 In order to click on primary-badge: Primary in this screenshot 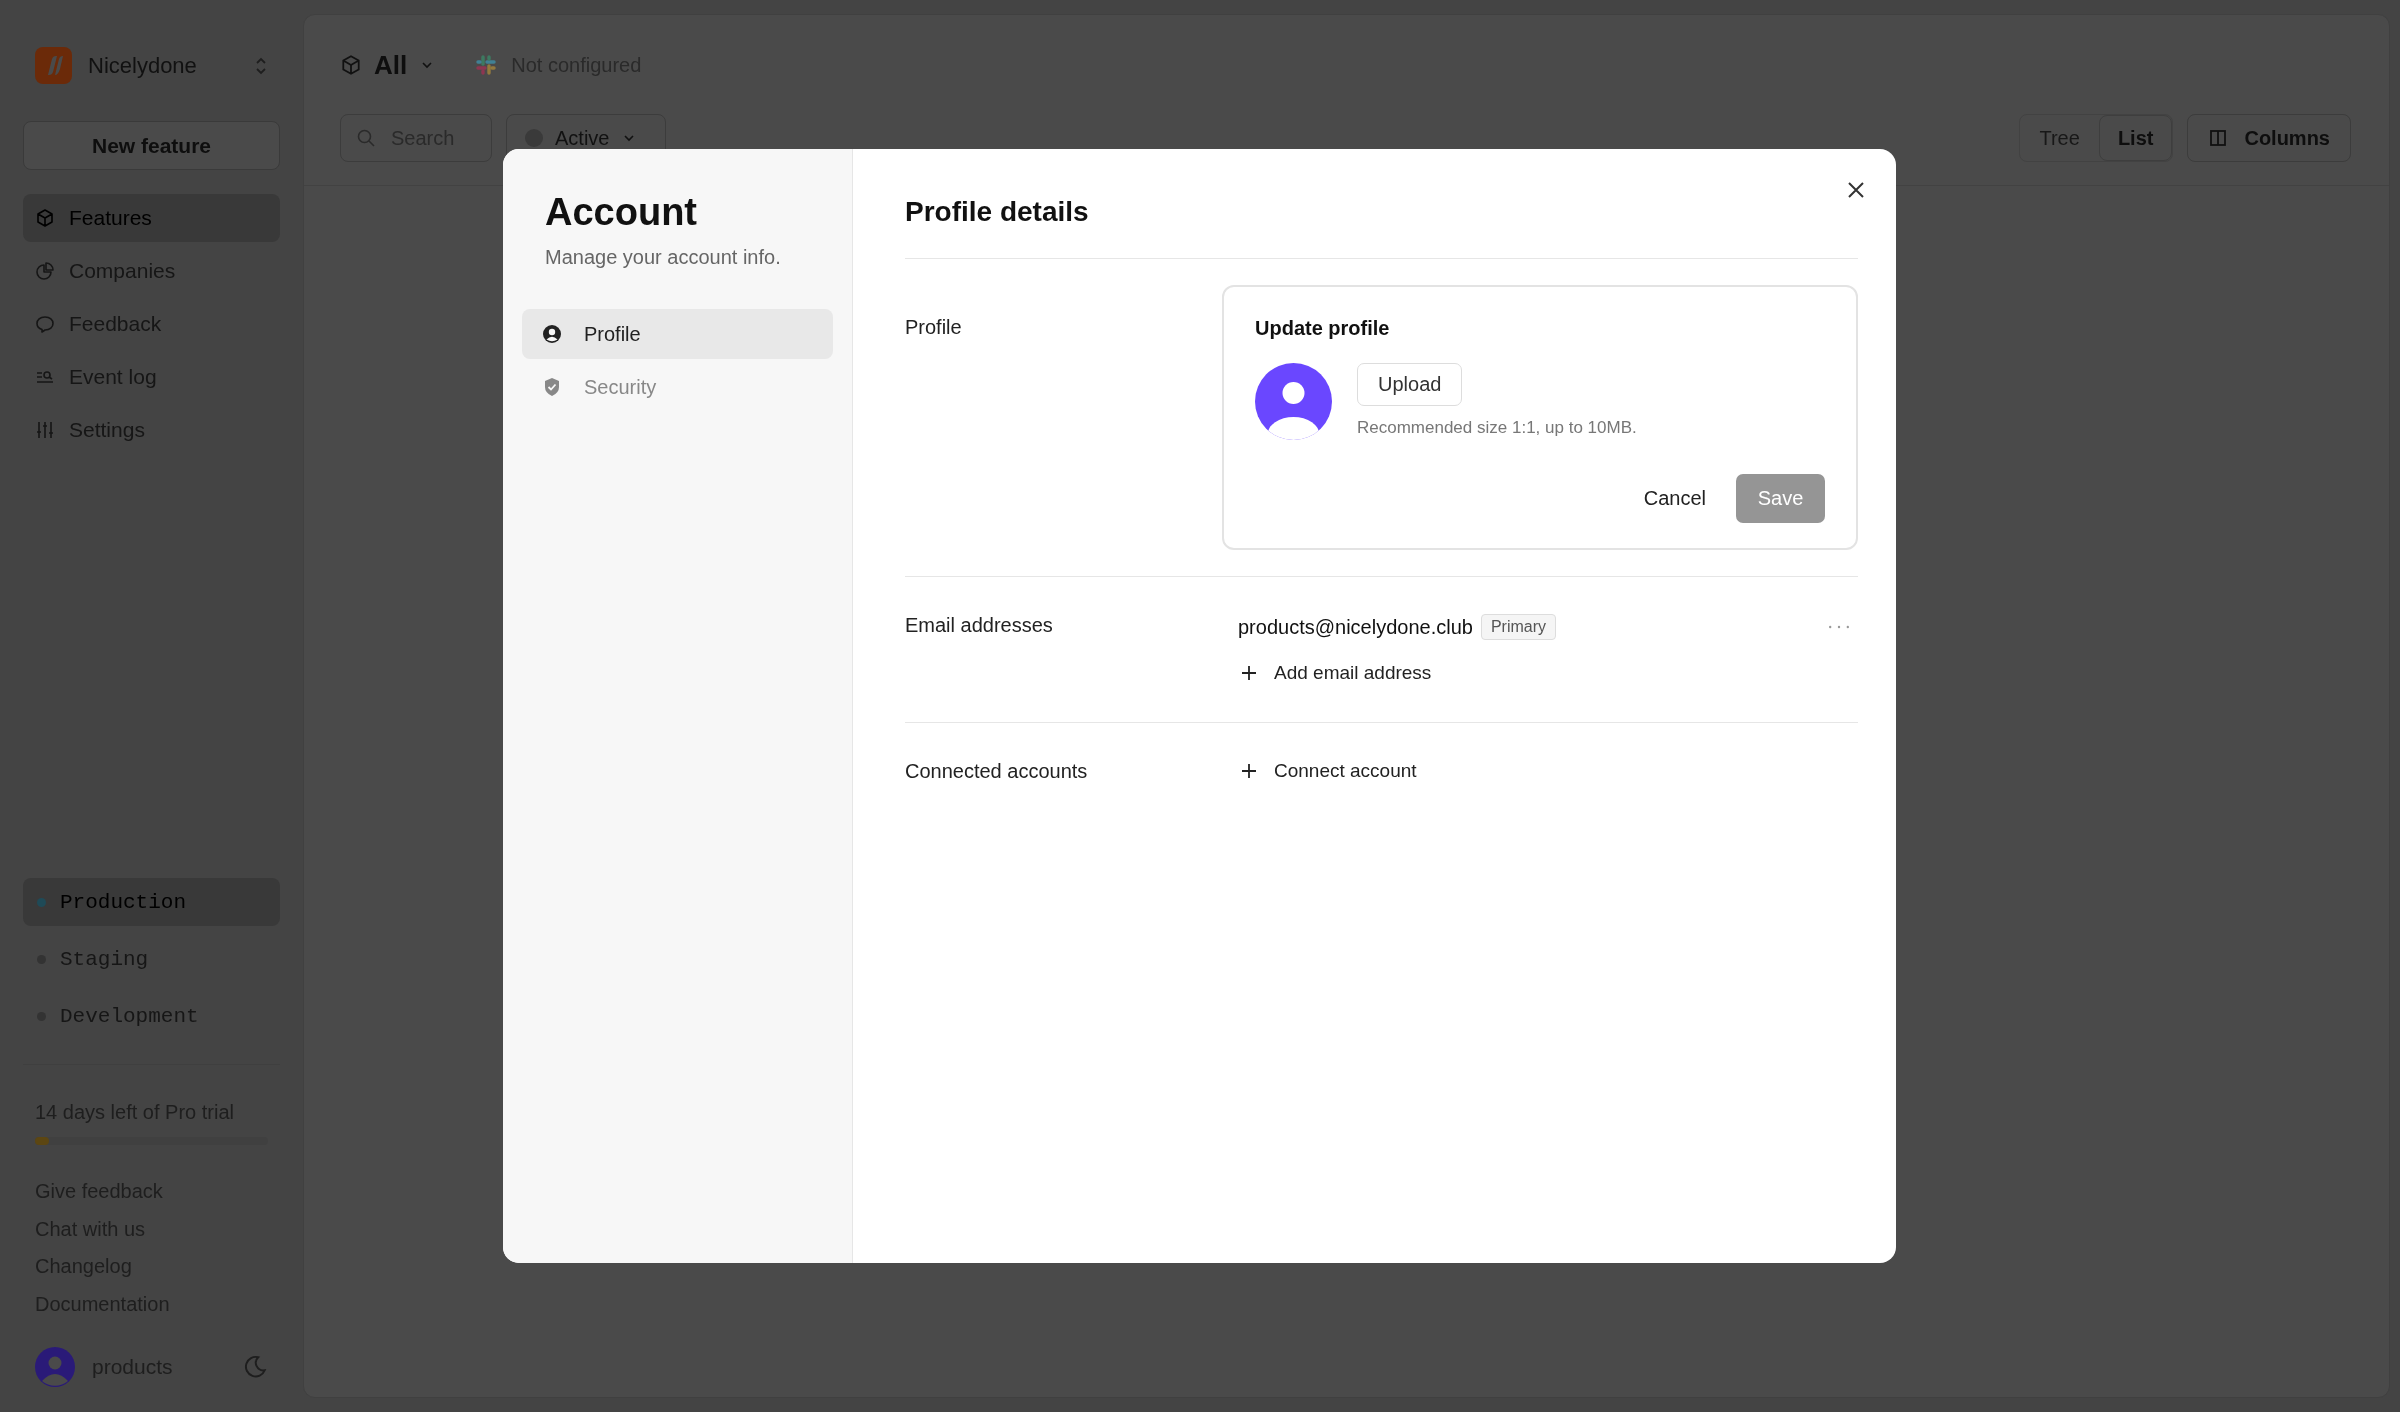, I will do `click(1518, 627)`.